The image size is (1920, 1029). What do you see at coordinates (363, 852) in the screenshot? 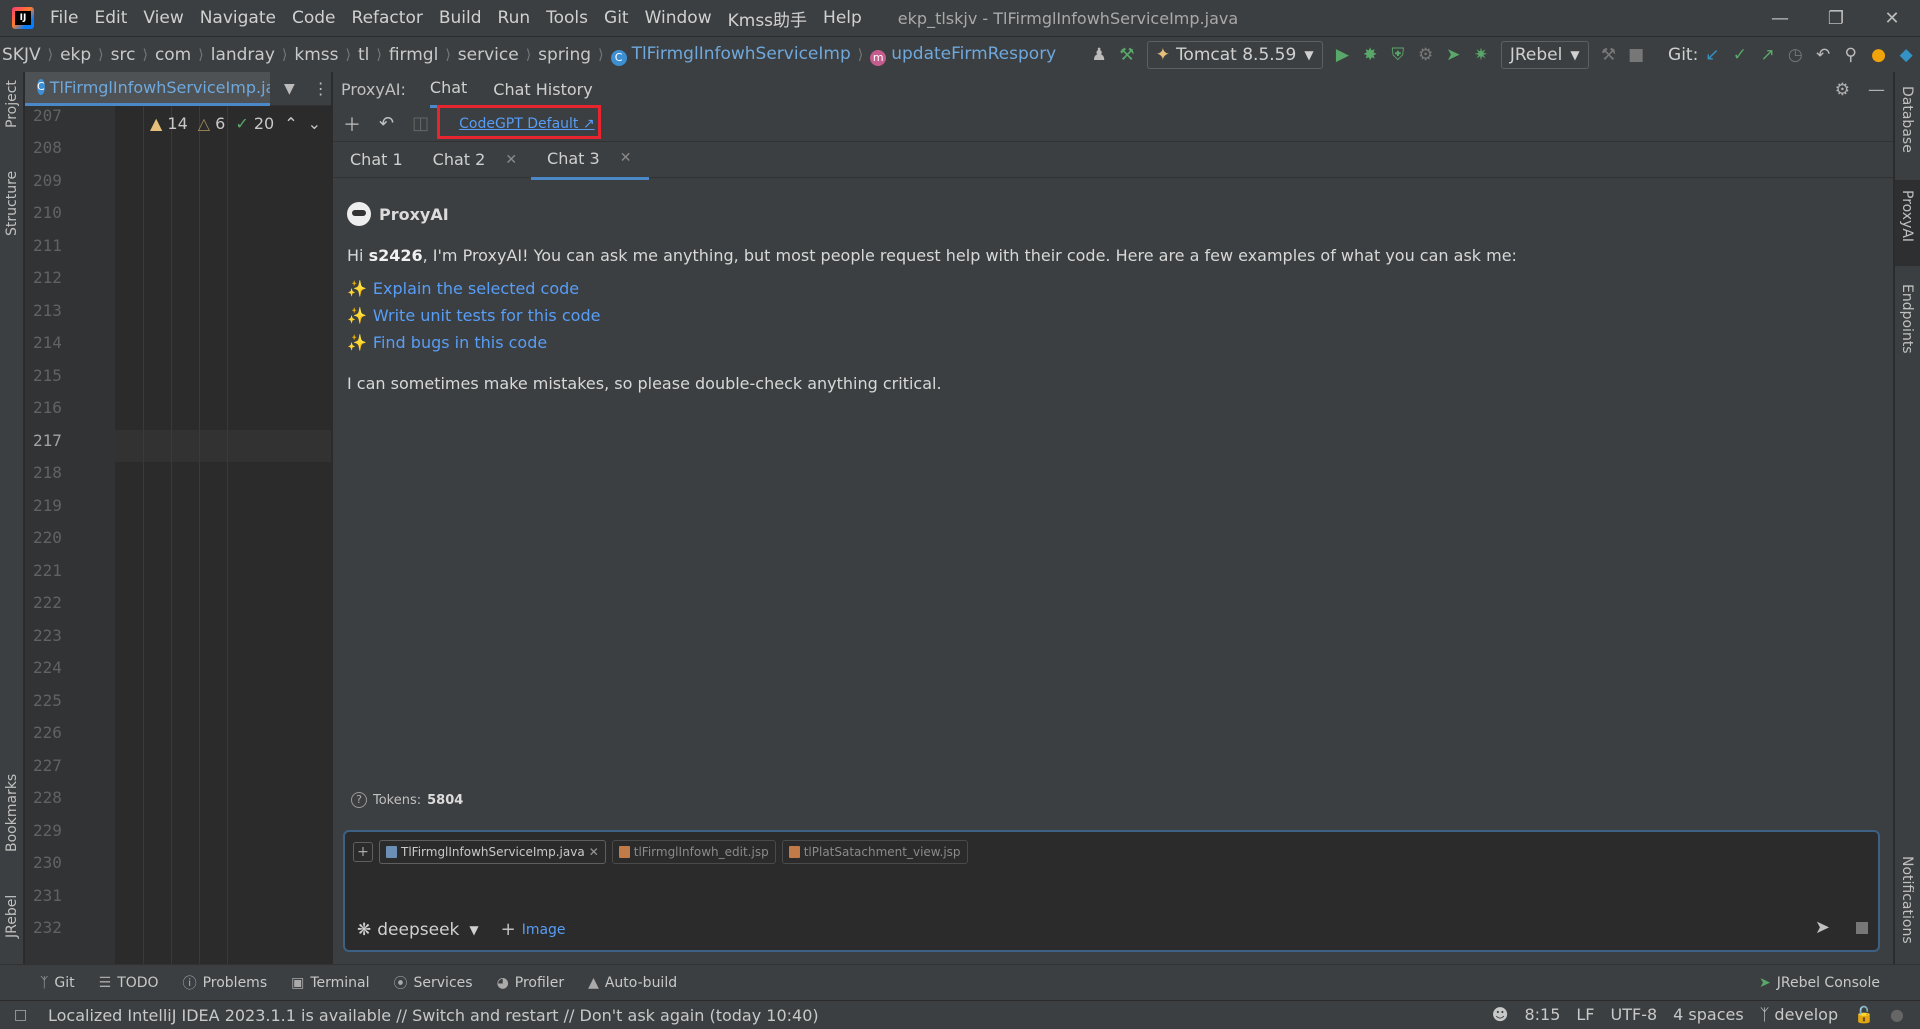
I see `add-file-button: +` at bounding box center [363, 852].